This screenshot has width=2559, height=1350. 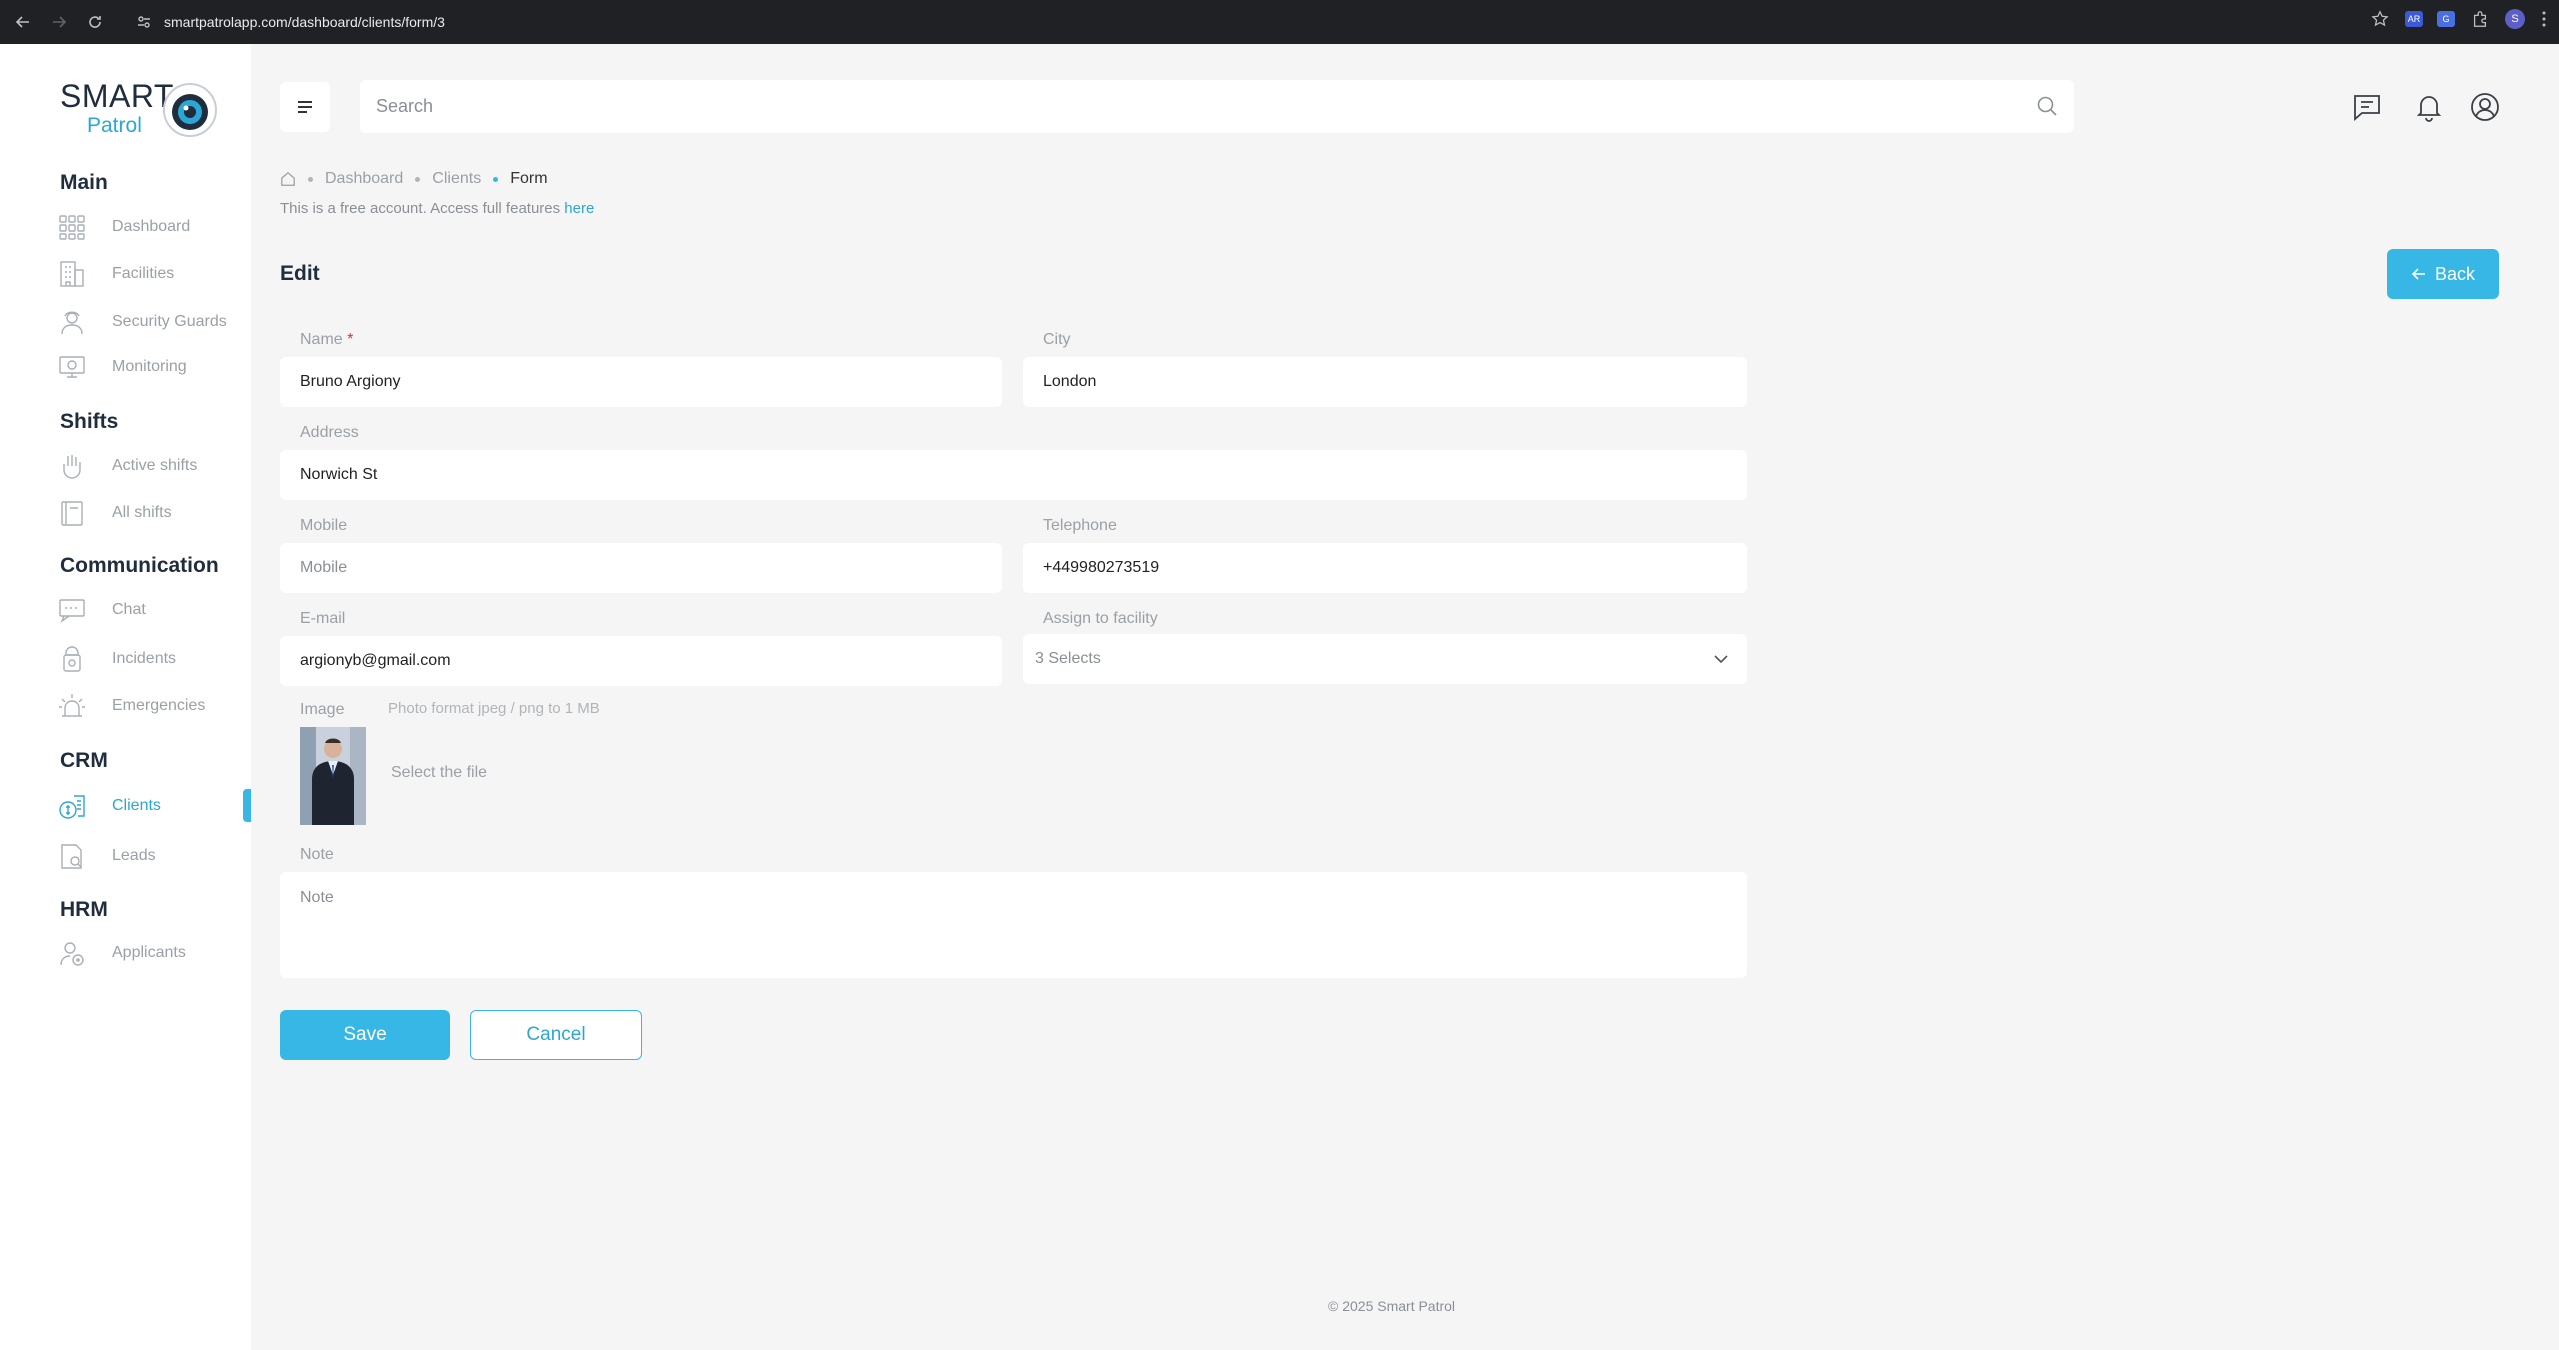 What do you see at coordinates (1721, 659) in the screenshot?
I see `chevron-down-icon` at bounding box center [1721, 659].